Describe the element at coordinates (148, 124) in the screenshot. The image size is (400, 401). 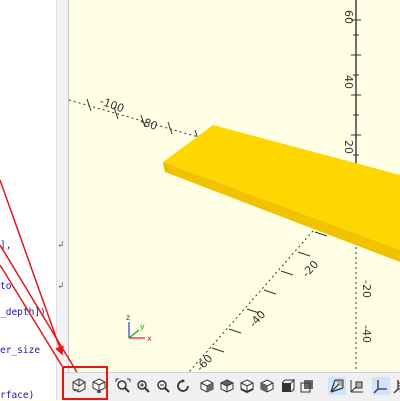
I see `axis-label: -80` at that location.